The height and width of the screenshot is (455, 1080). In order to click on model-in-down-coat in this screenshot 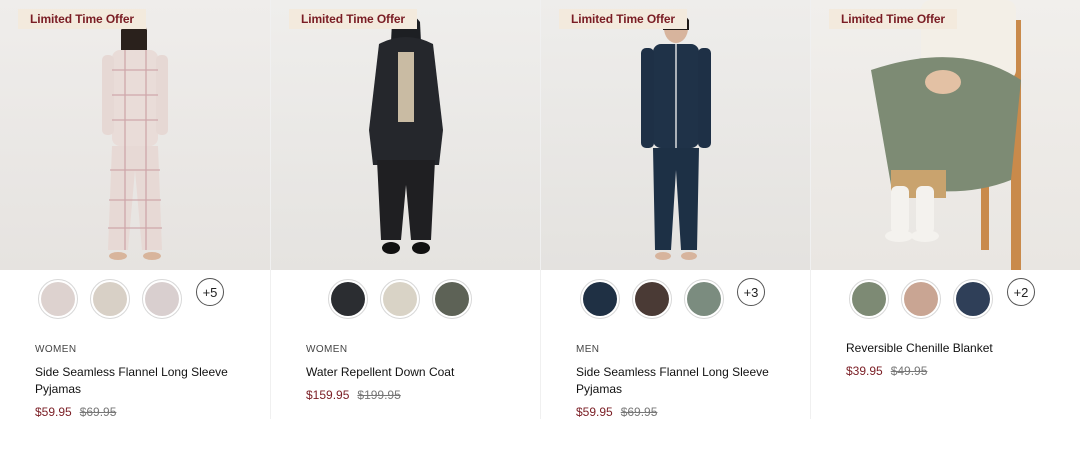, I will do `click(406, 133)`.